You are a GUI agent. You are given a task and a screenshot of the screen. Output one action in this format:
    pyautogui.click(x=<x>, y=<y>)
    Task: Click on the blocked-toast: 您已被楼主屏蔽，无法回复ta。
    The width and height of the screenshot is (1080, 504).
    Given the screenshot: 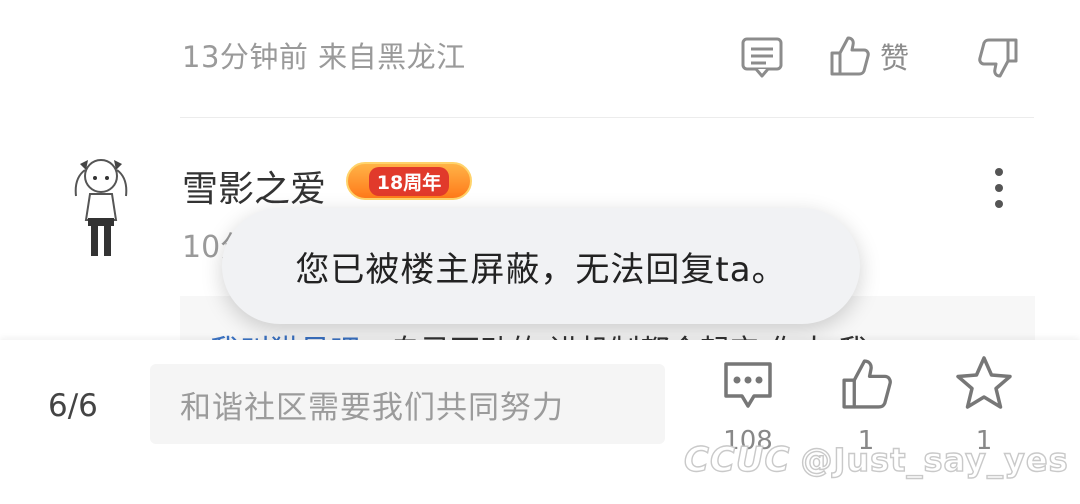 What is the action you would take?
    pyautogui.click(x=541, y=266)
    